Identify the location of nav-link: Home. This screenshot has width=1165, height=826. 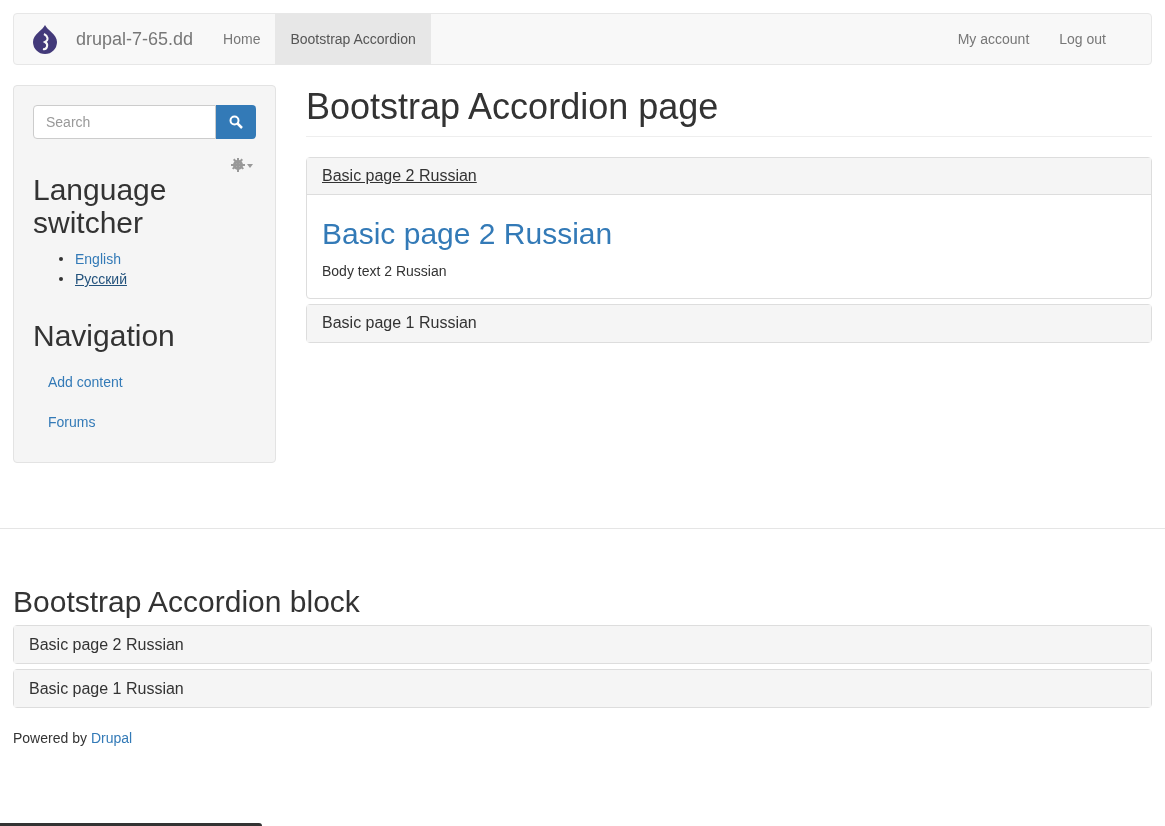
(242, 39).